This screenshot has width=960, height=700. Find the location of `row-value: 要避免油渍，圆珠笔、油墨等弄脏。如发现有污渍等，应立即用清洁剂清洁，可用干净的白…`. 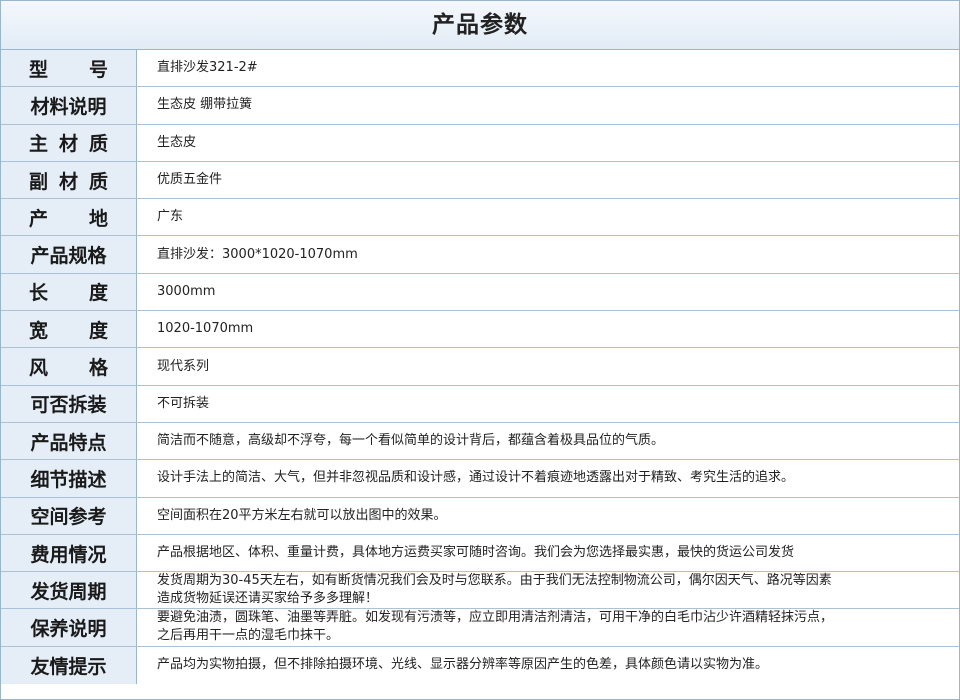

row-value: 要避免油渍，圆珠笔、油墨等弄脏。如发现有污渍等，应立即用清洁剂清洁，可用干净的白… is located at coordinates (548, 627).